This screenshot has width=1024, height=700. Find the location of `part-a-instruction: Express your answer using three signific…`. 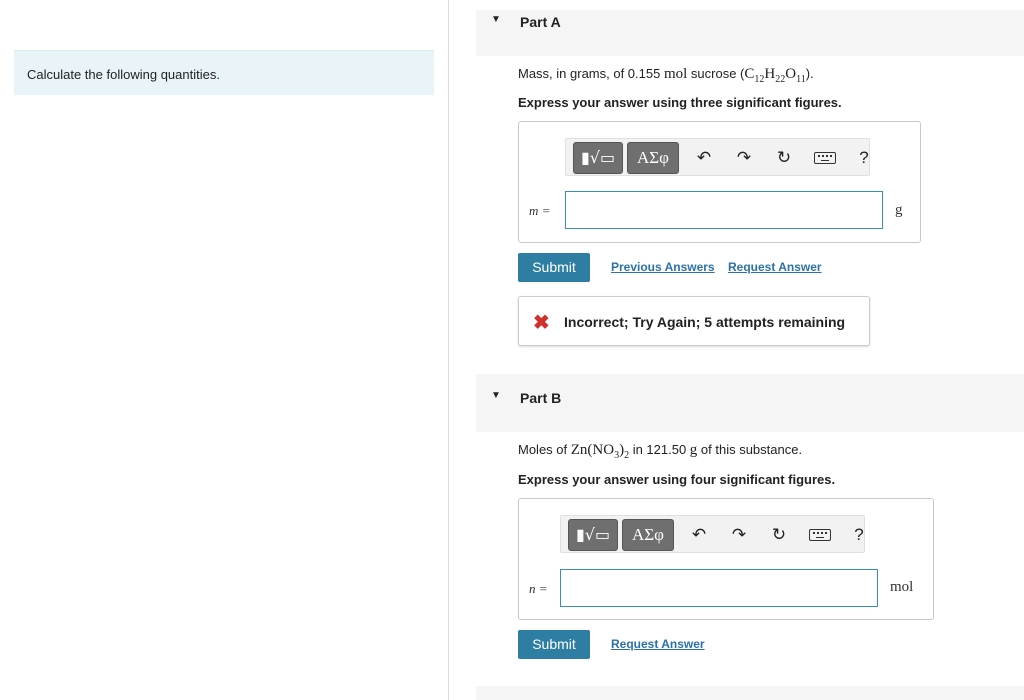

part-a-instruction: Express your answer using three signific… is located at coordinates (680, 102).